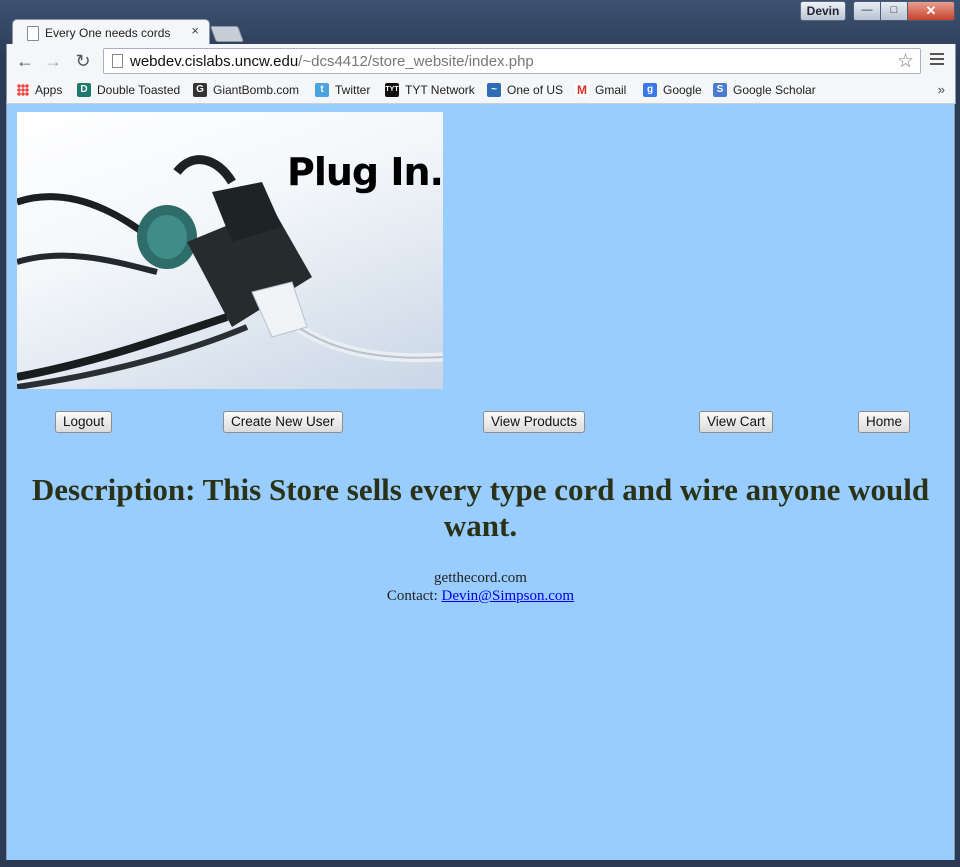 Image resolution: width=960 pixels, height=867 pixels. I want to click on title-bar: Devin — □ ✕ Every One needs cords ×, so click(480, 22).